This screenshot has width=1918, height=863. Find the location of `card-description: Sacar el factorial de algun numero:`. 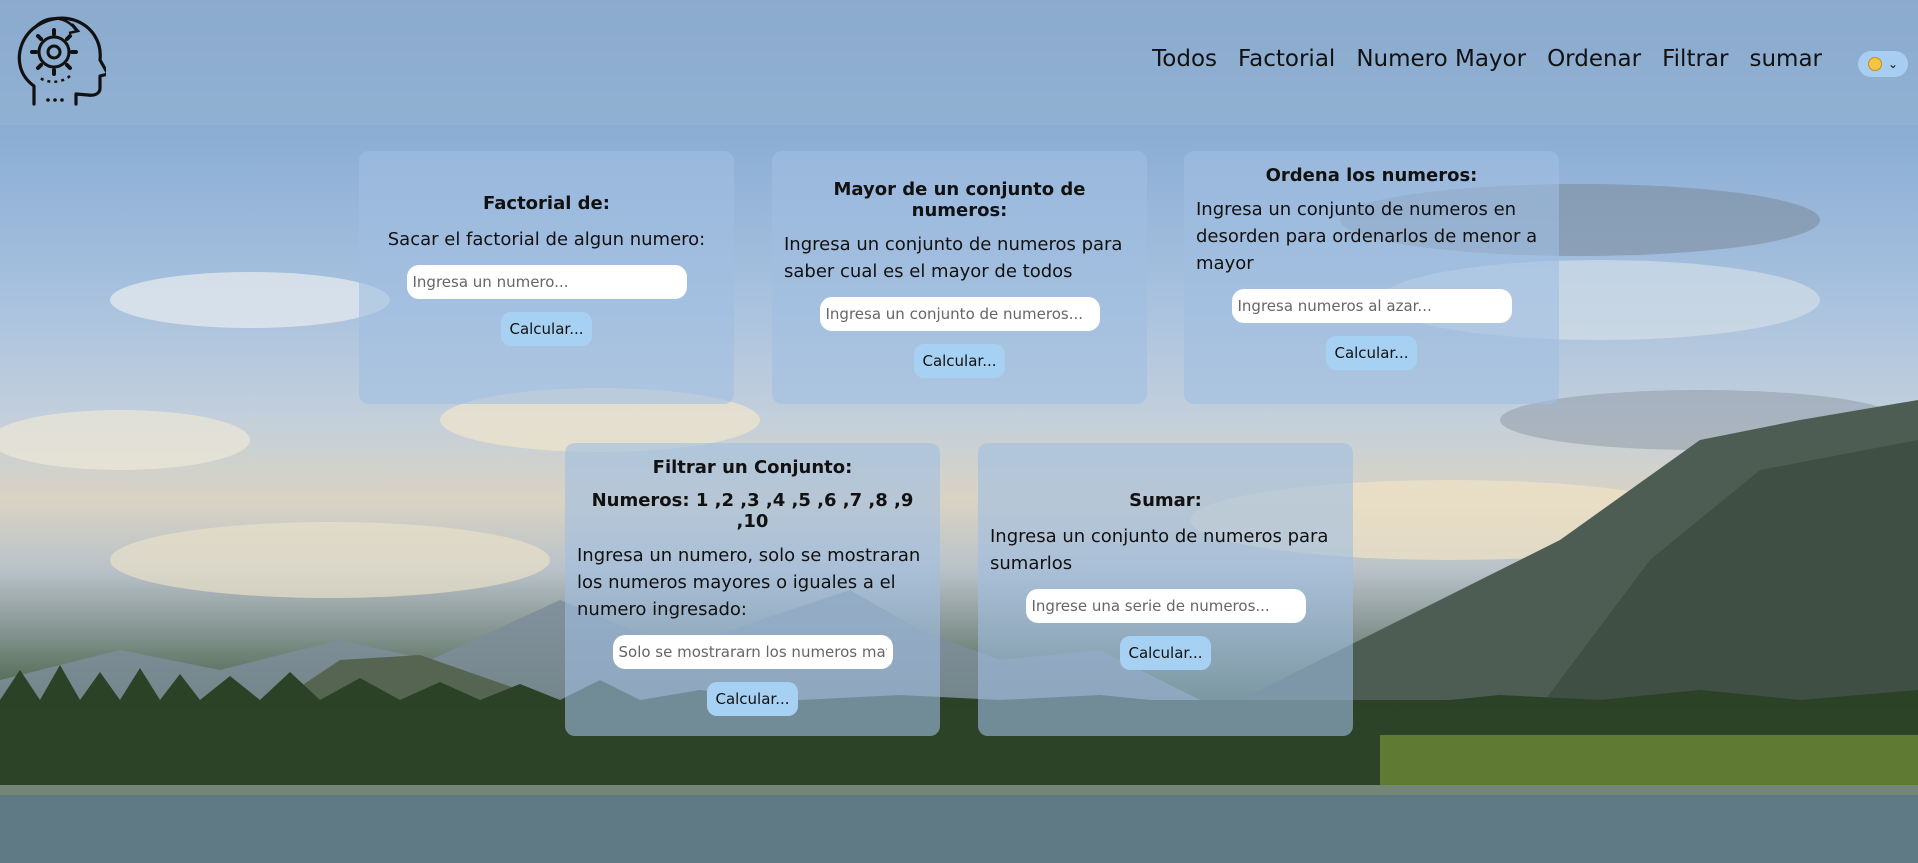

card-description: Sacar el factorial de algun numero: is located at coordinates (546, 239).